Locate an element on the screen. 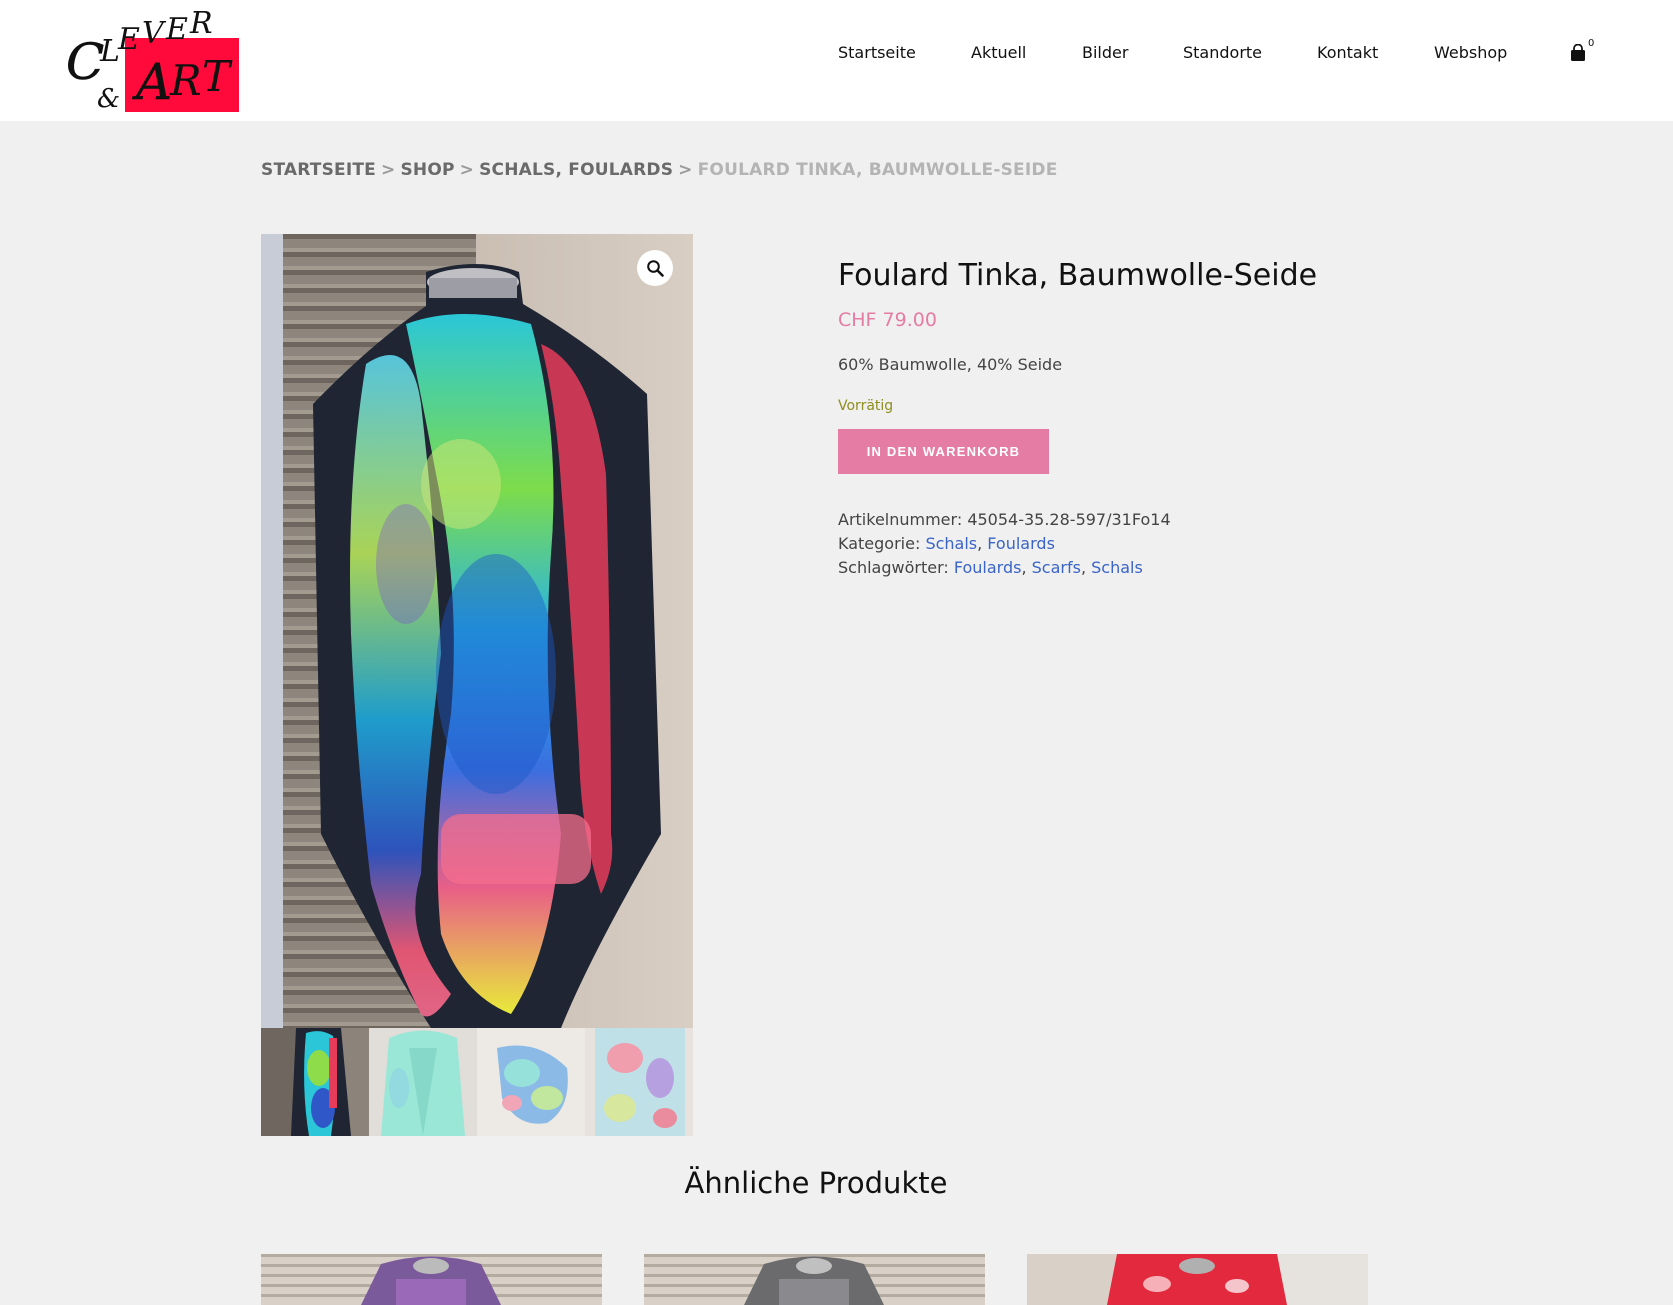 This screenshot has height=1305, width=1673. cart-count-badge: 0 is located at coordinates (1591, 43).